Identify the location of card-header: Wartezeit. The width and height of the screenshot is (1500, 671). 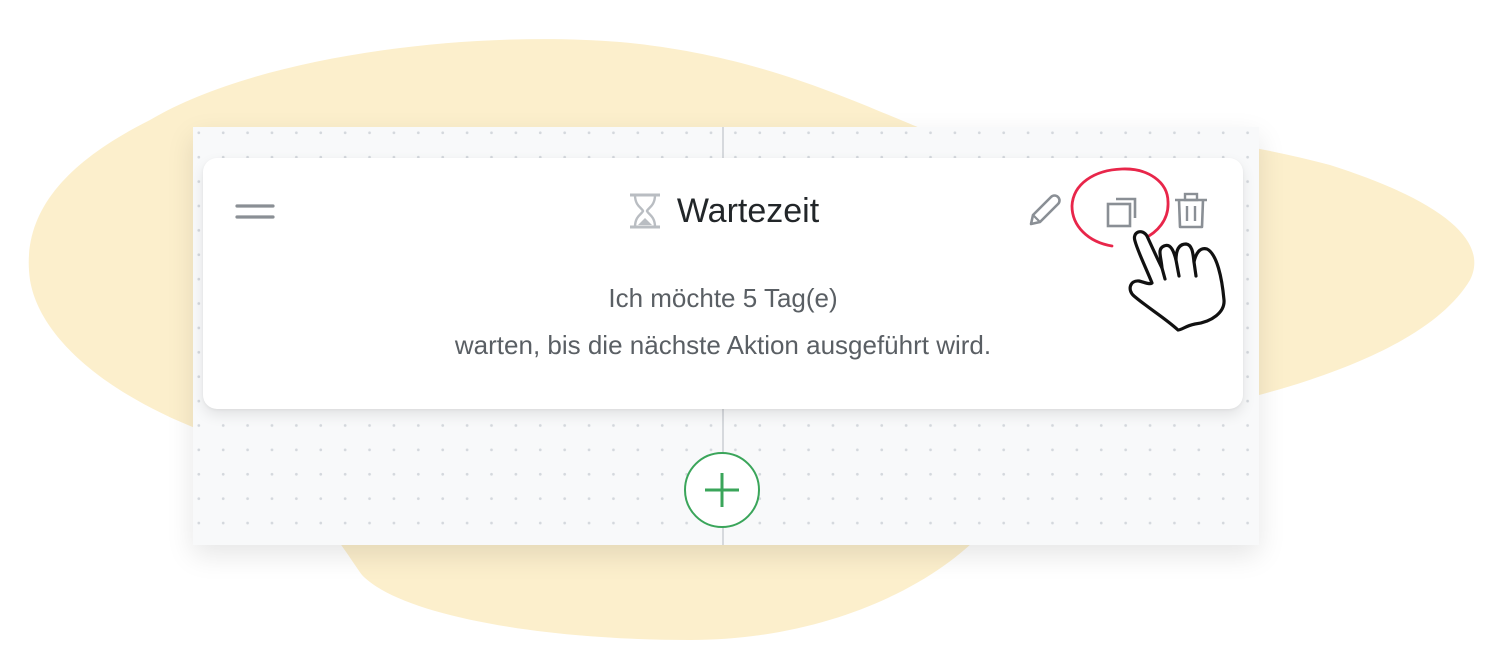
(723, 211).